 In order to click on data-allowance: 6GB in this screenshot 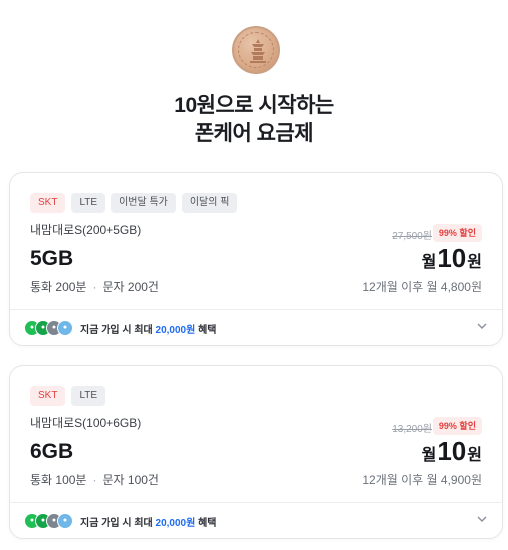, I will do `click(52, 451)`.